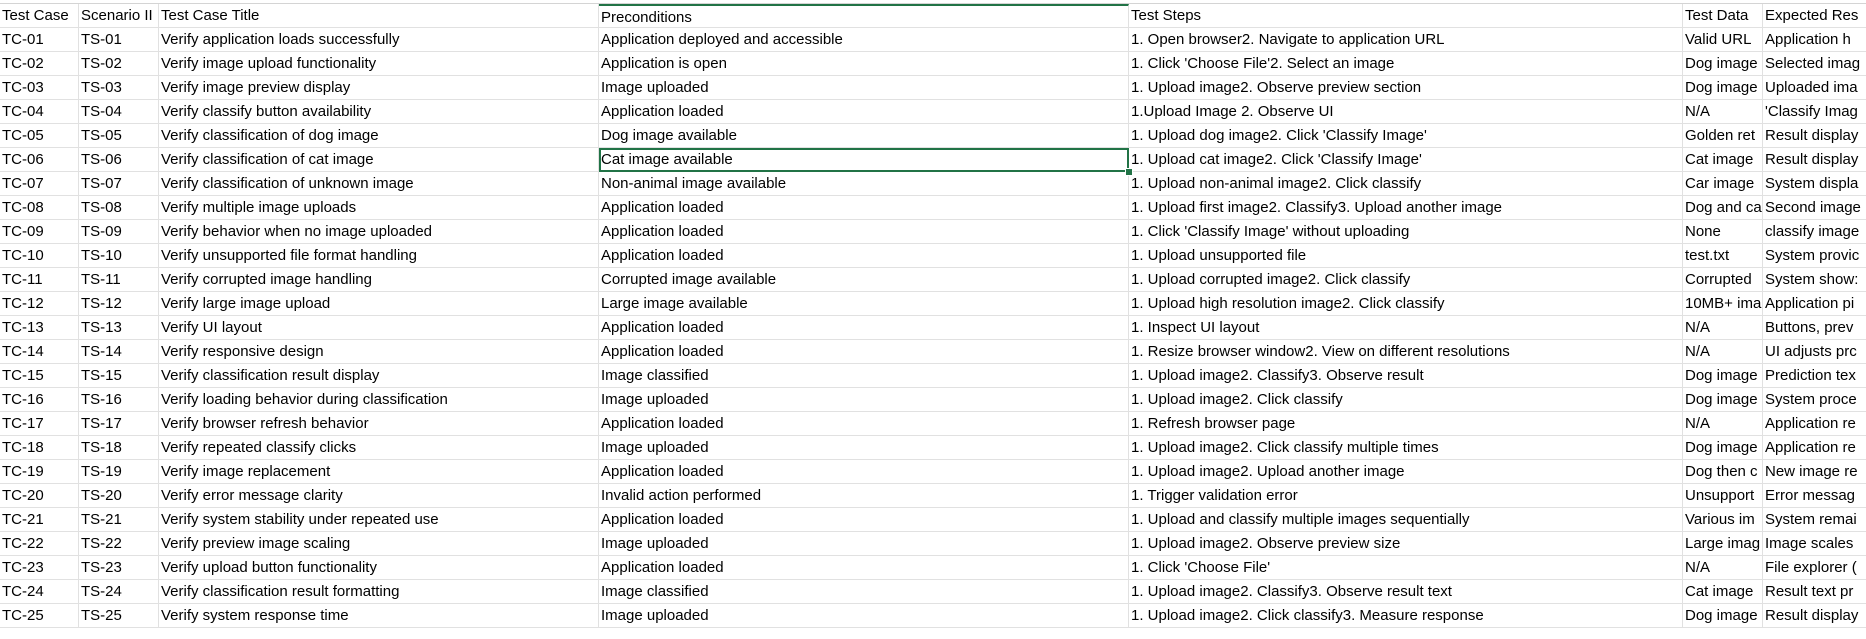  I want to click on cell-scenario-id: TS-17, so click(119, 424).